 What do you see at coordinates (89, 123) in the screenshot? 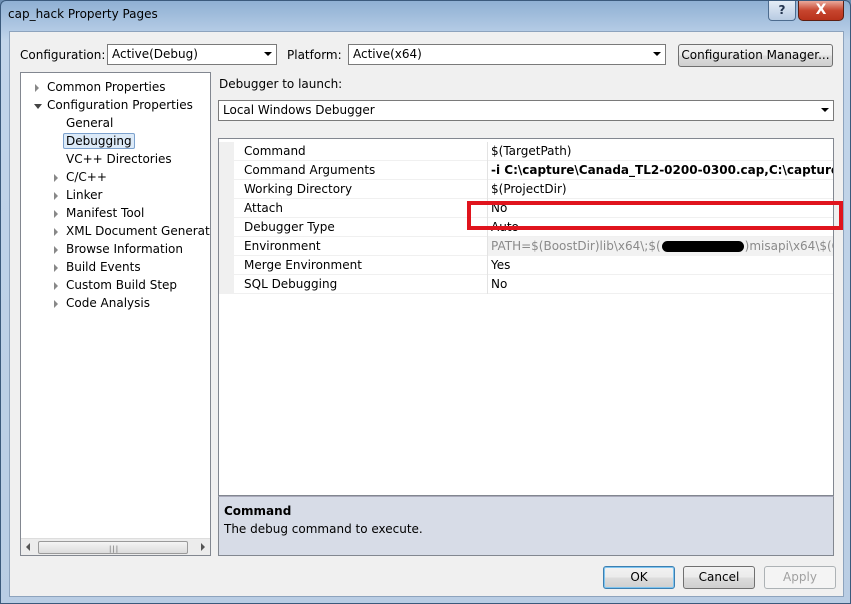
I see `tree-item-general: General` at bounding box center [89, 123].